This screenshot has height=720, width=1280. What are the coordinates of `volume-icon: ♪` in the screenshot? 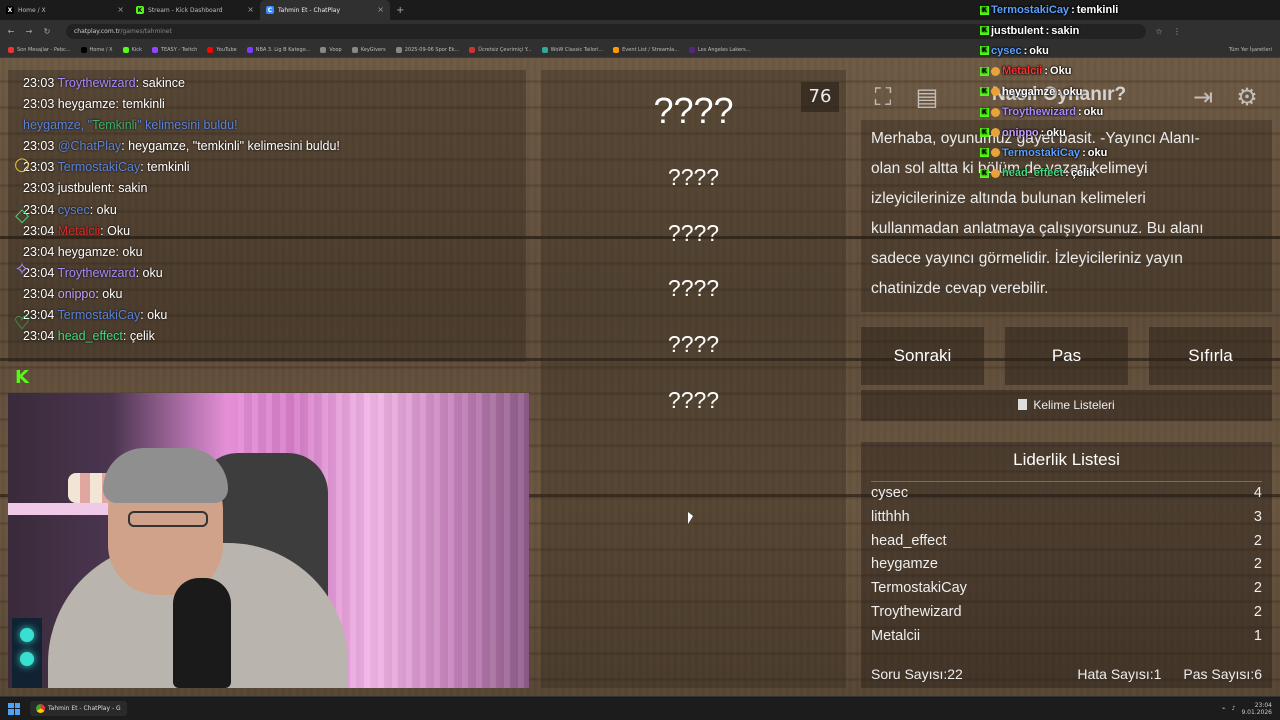 It's located at (1234, 708).